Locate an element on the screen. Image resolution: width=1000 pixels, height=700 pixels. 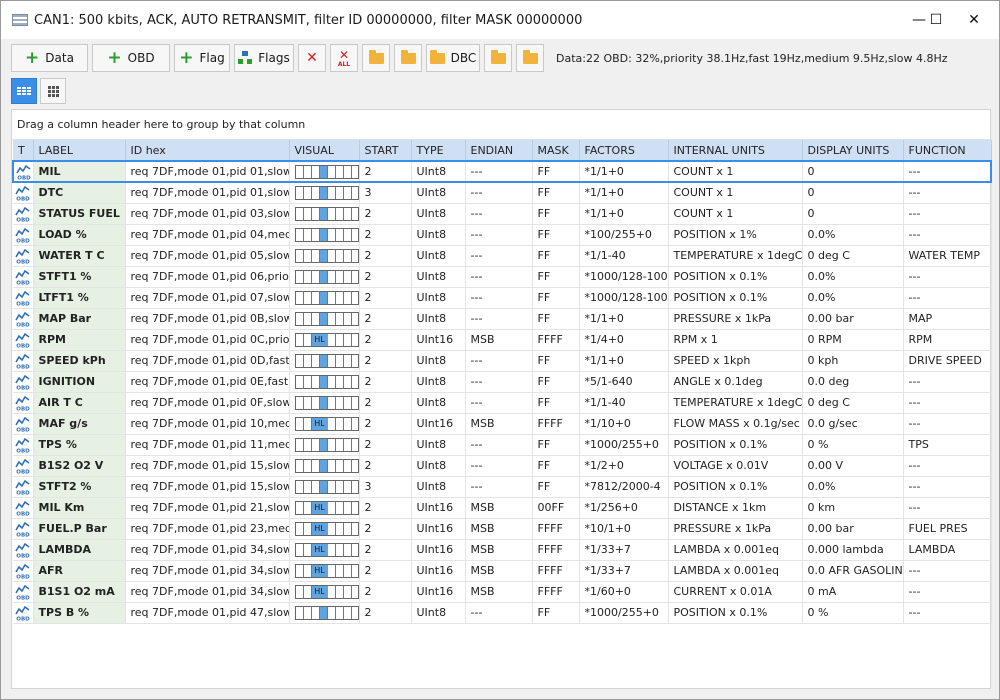
add-folder-button is located at coordinates (408, 58).